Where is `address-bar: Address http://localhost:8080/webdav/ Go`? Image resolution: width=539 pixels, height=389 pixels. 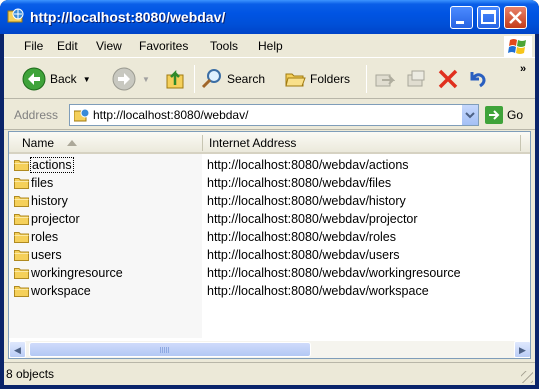 address-bar: Address http://localhost:8080/webdav/ Go is located at coordinates (269, 115).